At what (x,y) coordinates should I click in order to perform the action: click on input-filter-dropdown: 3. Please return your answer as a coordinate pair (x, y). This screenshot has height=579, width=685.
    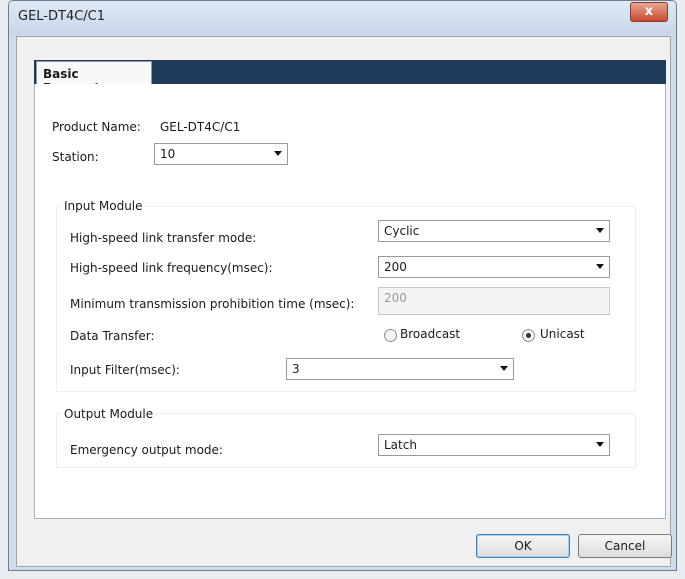
    Looking at the image, I should click on (400, 369).